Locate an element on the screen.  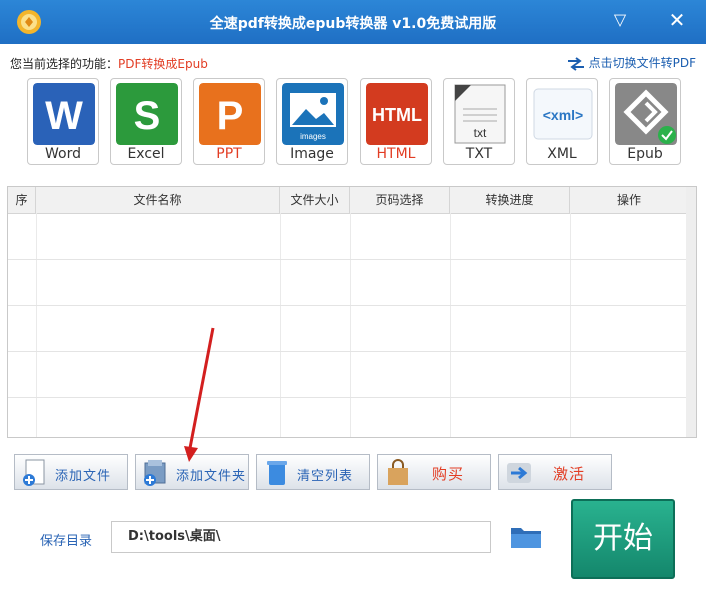
format-image: images Image is located at coordinates (312, 121).